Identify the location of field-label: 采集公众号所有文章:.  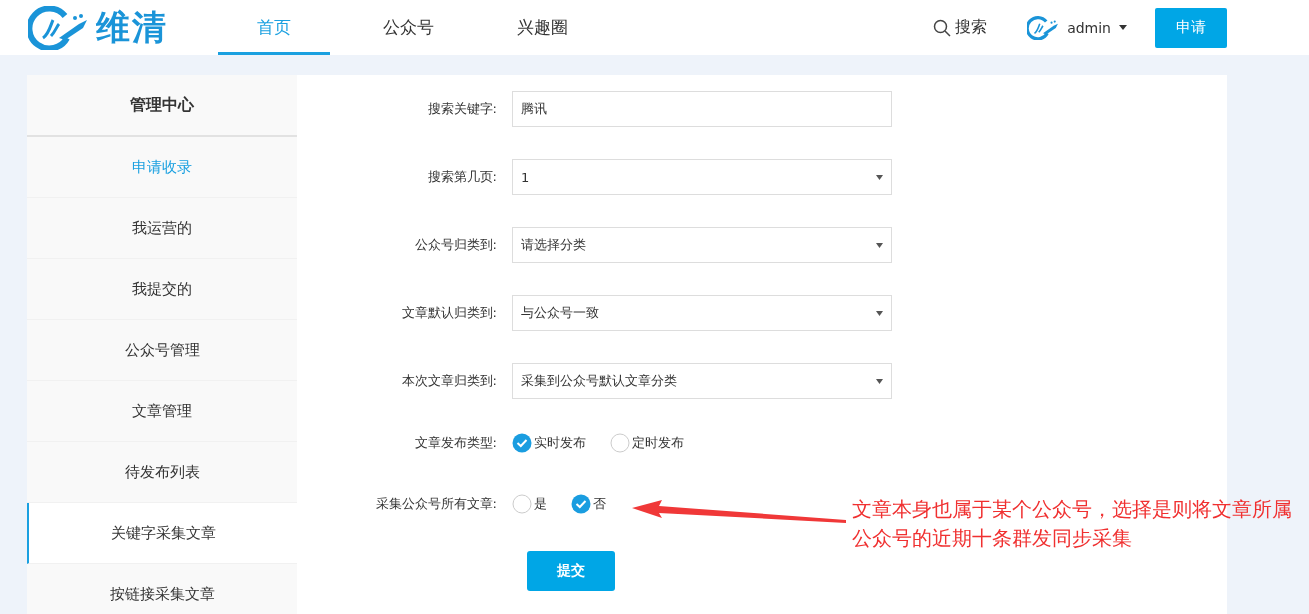
(436, 504).